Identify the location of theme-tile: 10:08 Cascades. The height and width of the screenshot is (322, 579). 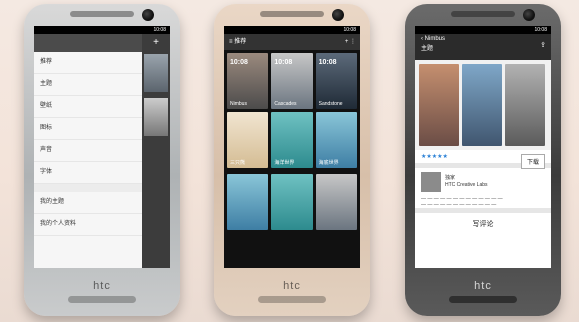
(292, 81).